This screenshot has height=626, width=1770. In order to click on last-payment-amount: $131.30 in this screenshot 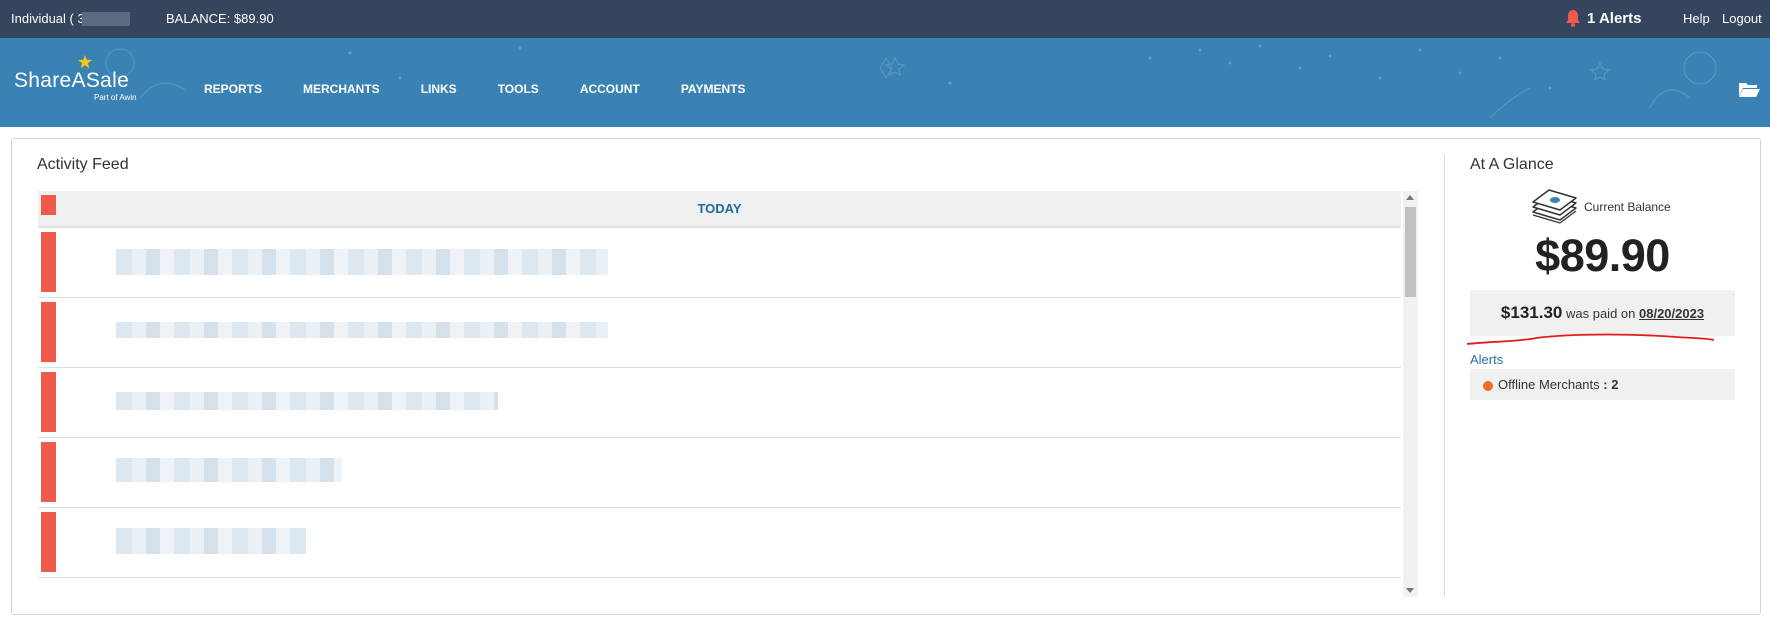, I will do `click(1531, 312)`.